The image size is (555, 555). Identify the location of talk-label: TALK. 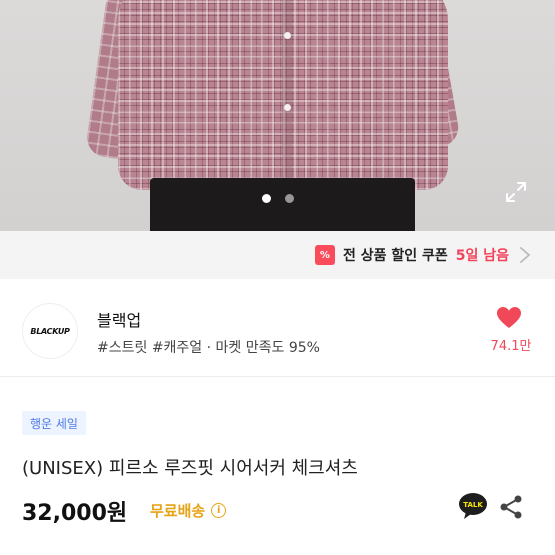
(473, 505).